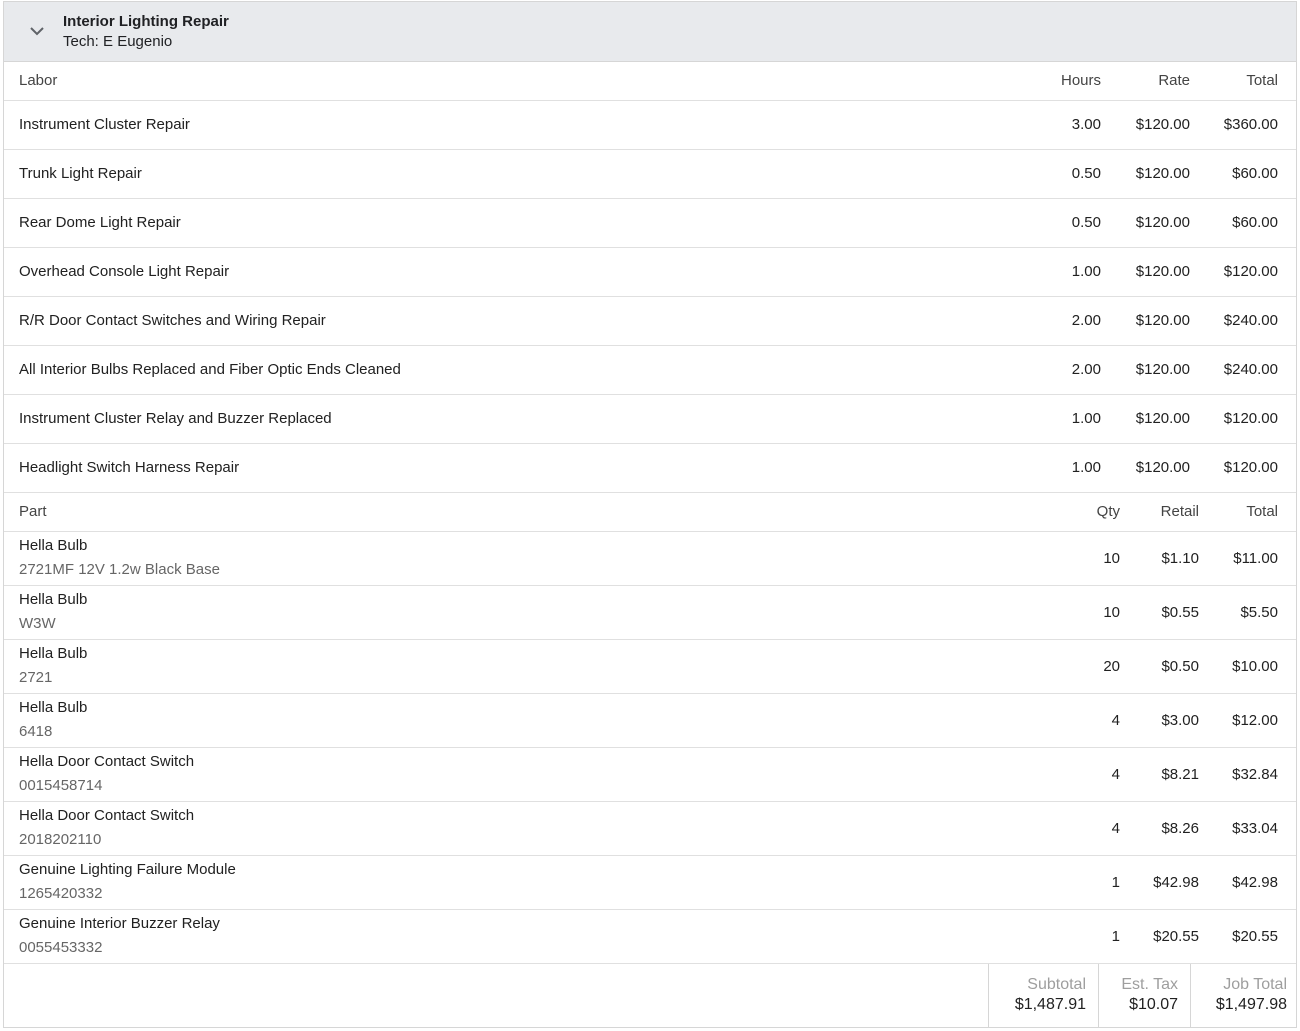 The image size is (1300, 1031). What do you see at coordinates (1255, 774) in the screenshot?
I see `part-total: $32.84` at bounding box center [1255, 774].